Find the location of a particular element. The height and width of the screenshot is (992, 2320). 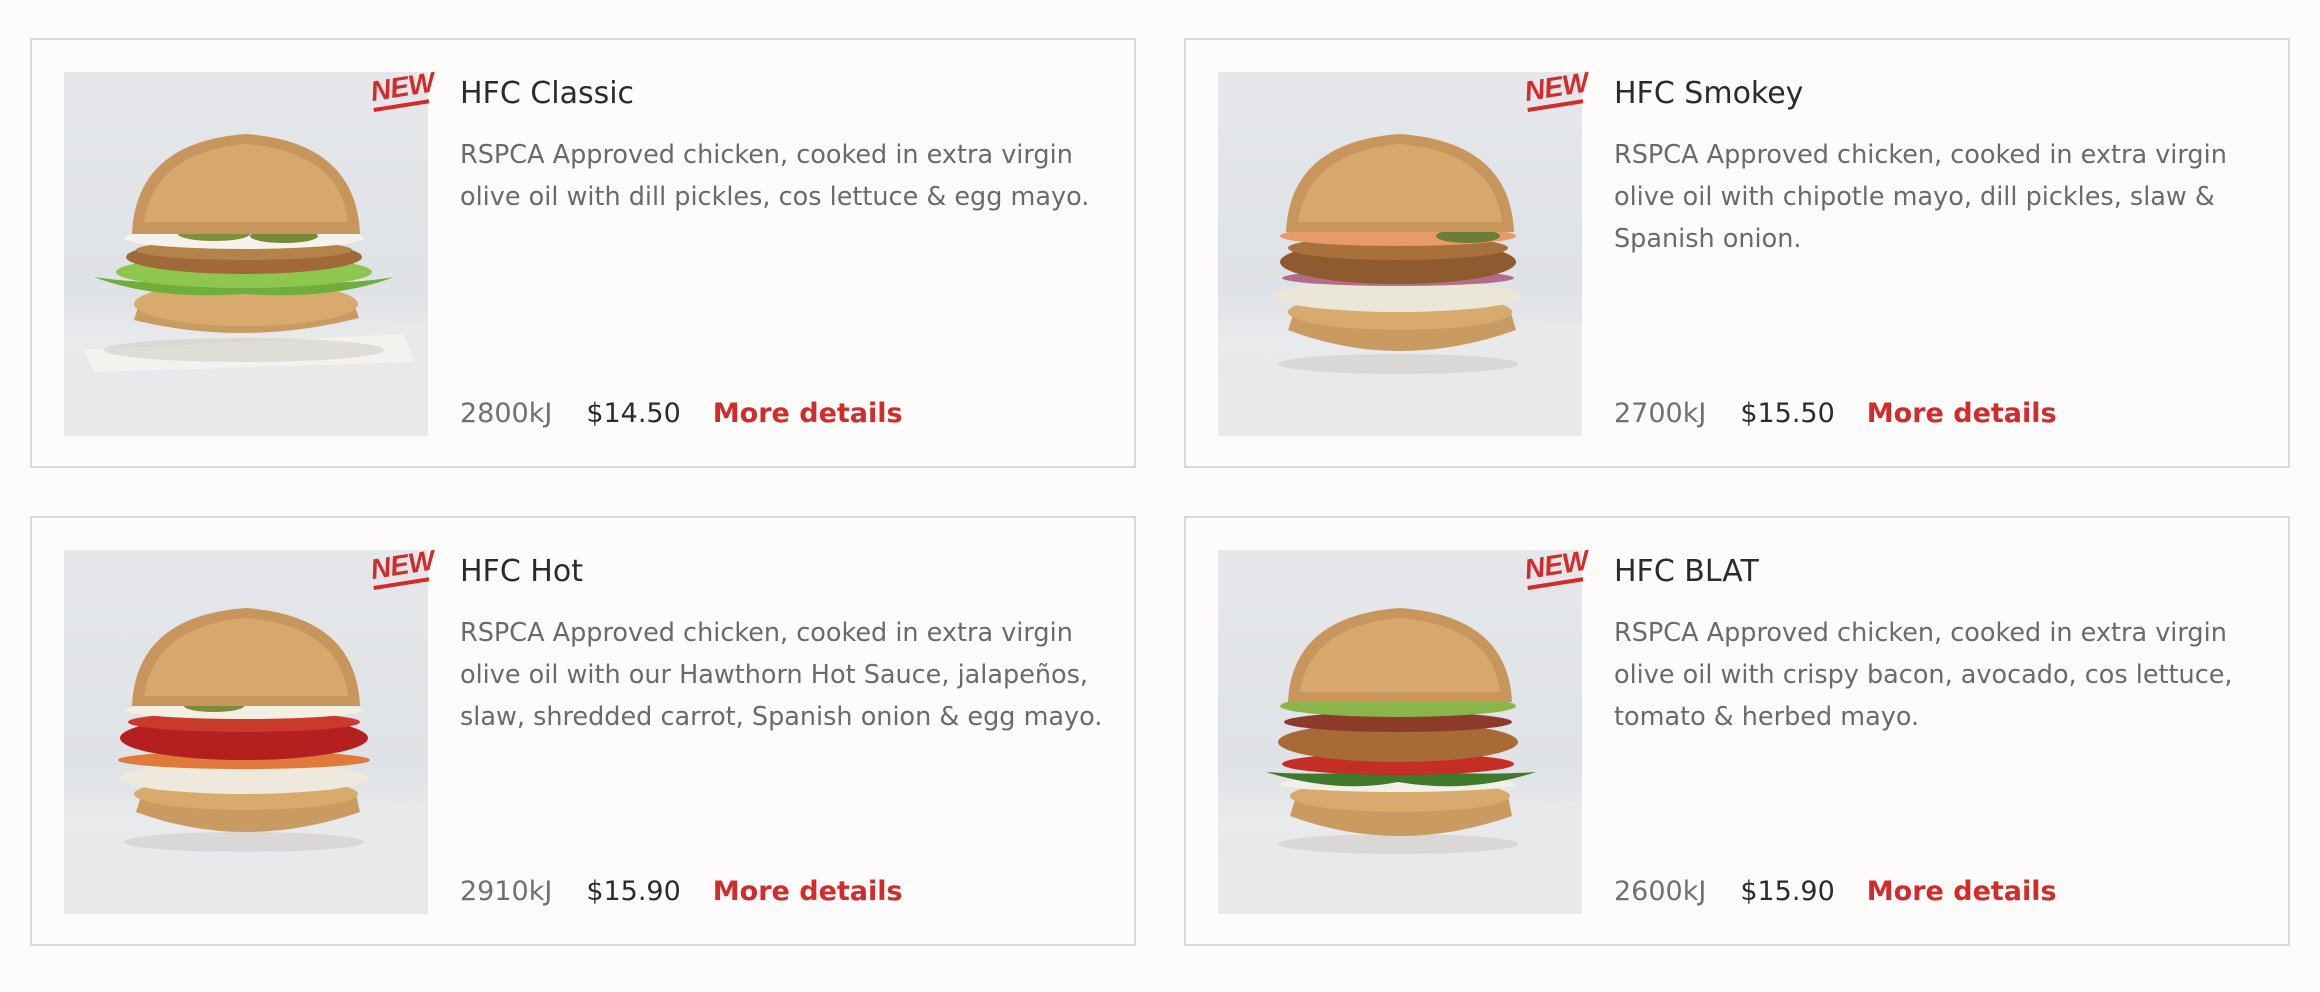

burger-classic-image is located at coordinates (246, 254).